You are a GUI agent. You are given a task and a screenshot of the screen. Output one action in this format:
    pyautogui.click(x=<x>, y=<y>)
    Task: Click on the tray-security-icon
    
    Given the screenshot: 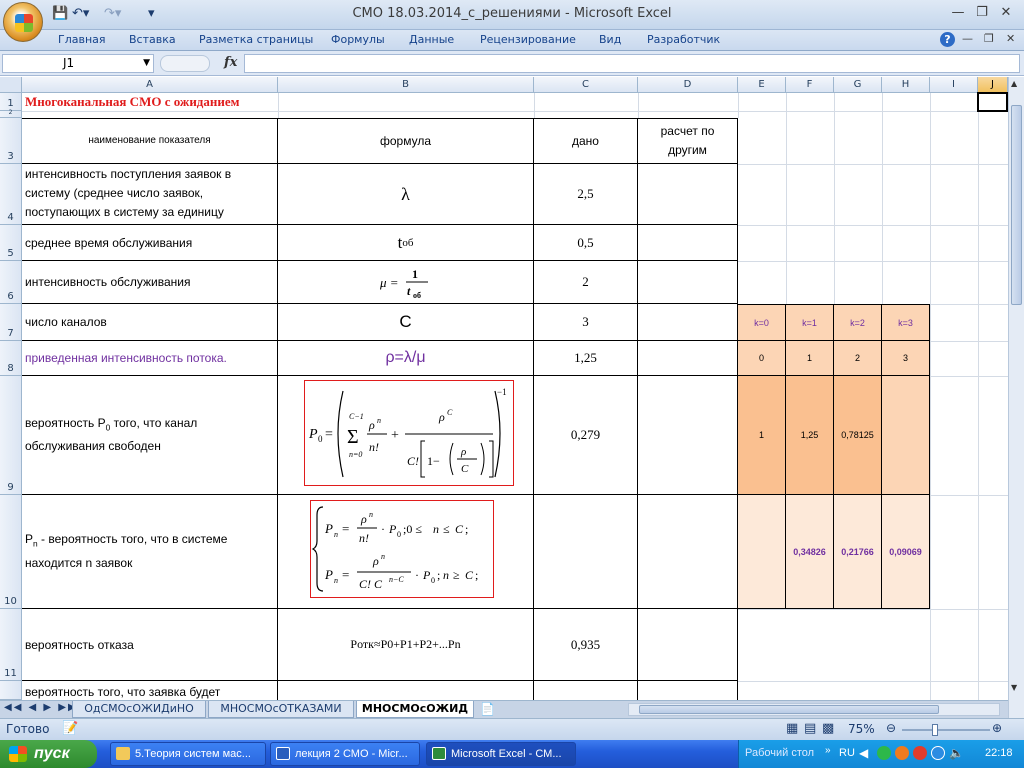 What is the action you would take?
    pyautogui.click(x=902, y=753)
    